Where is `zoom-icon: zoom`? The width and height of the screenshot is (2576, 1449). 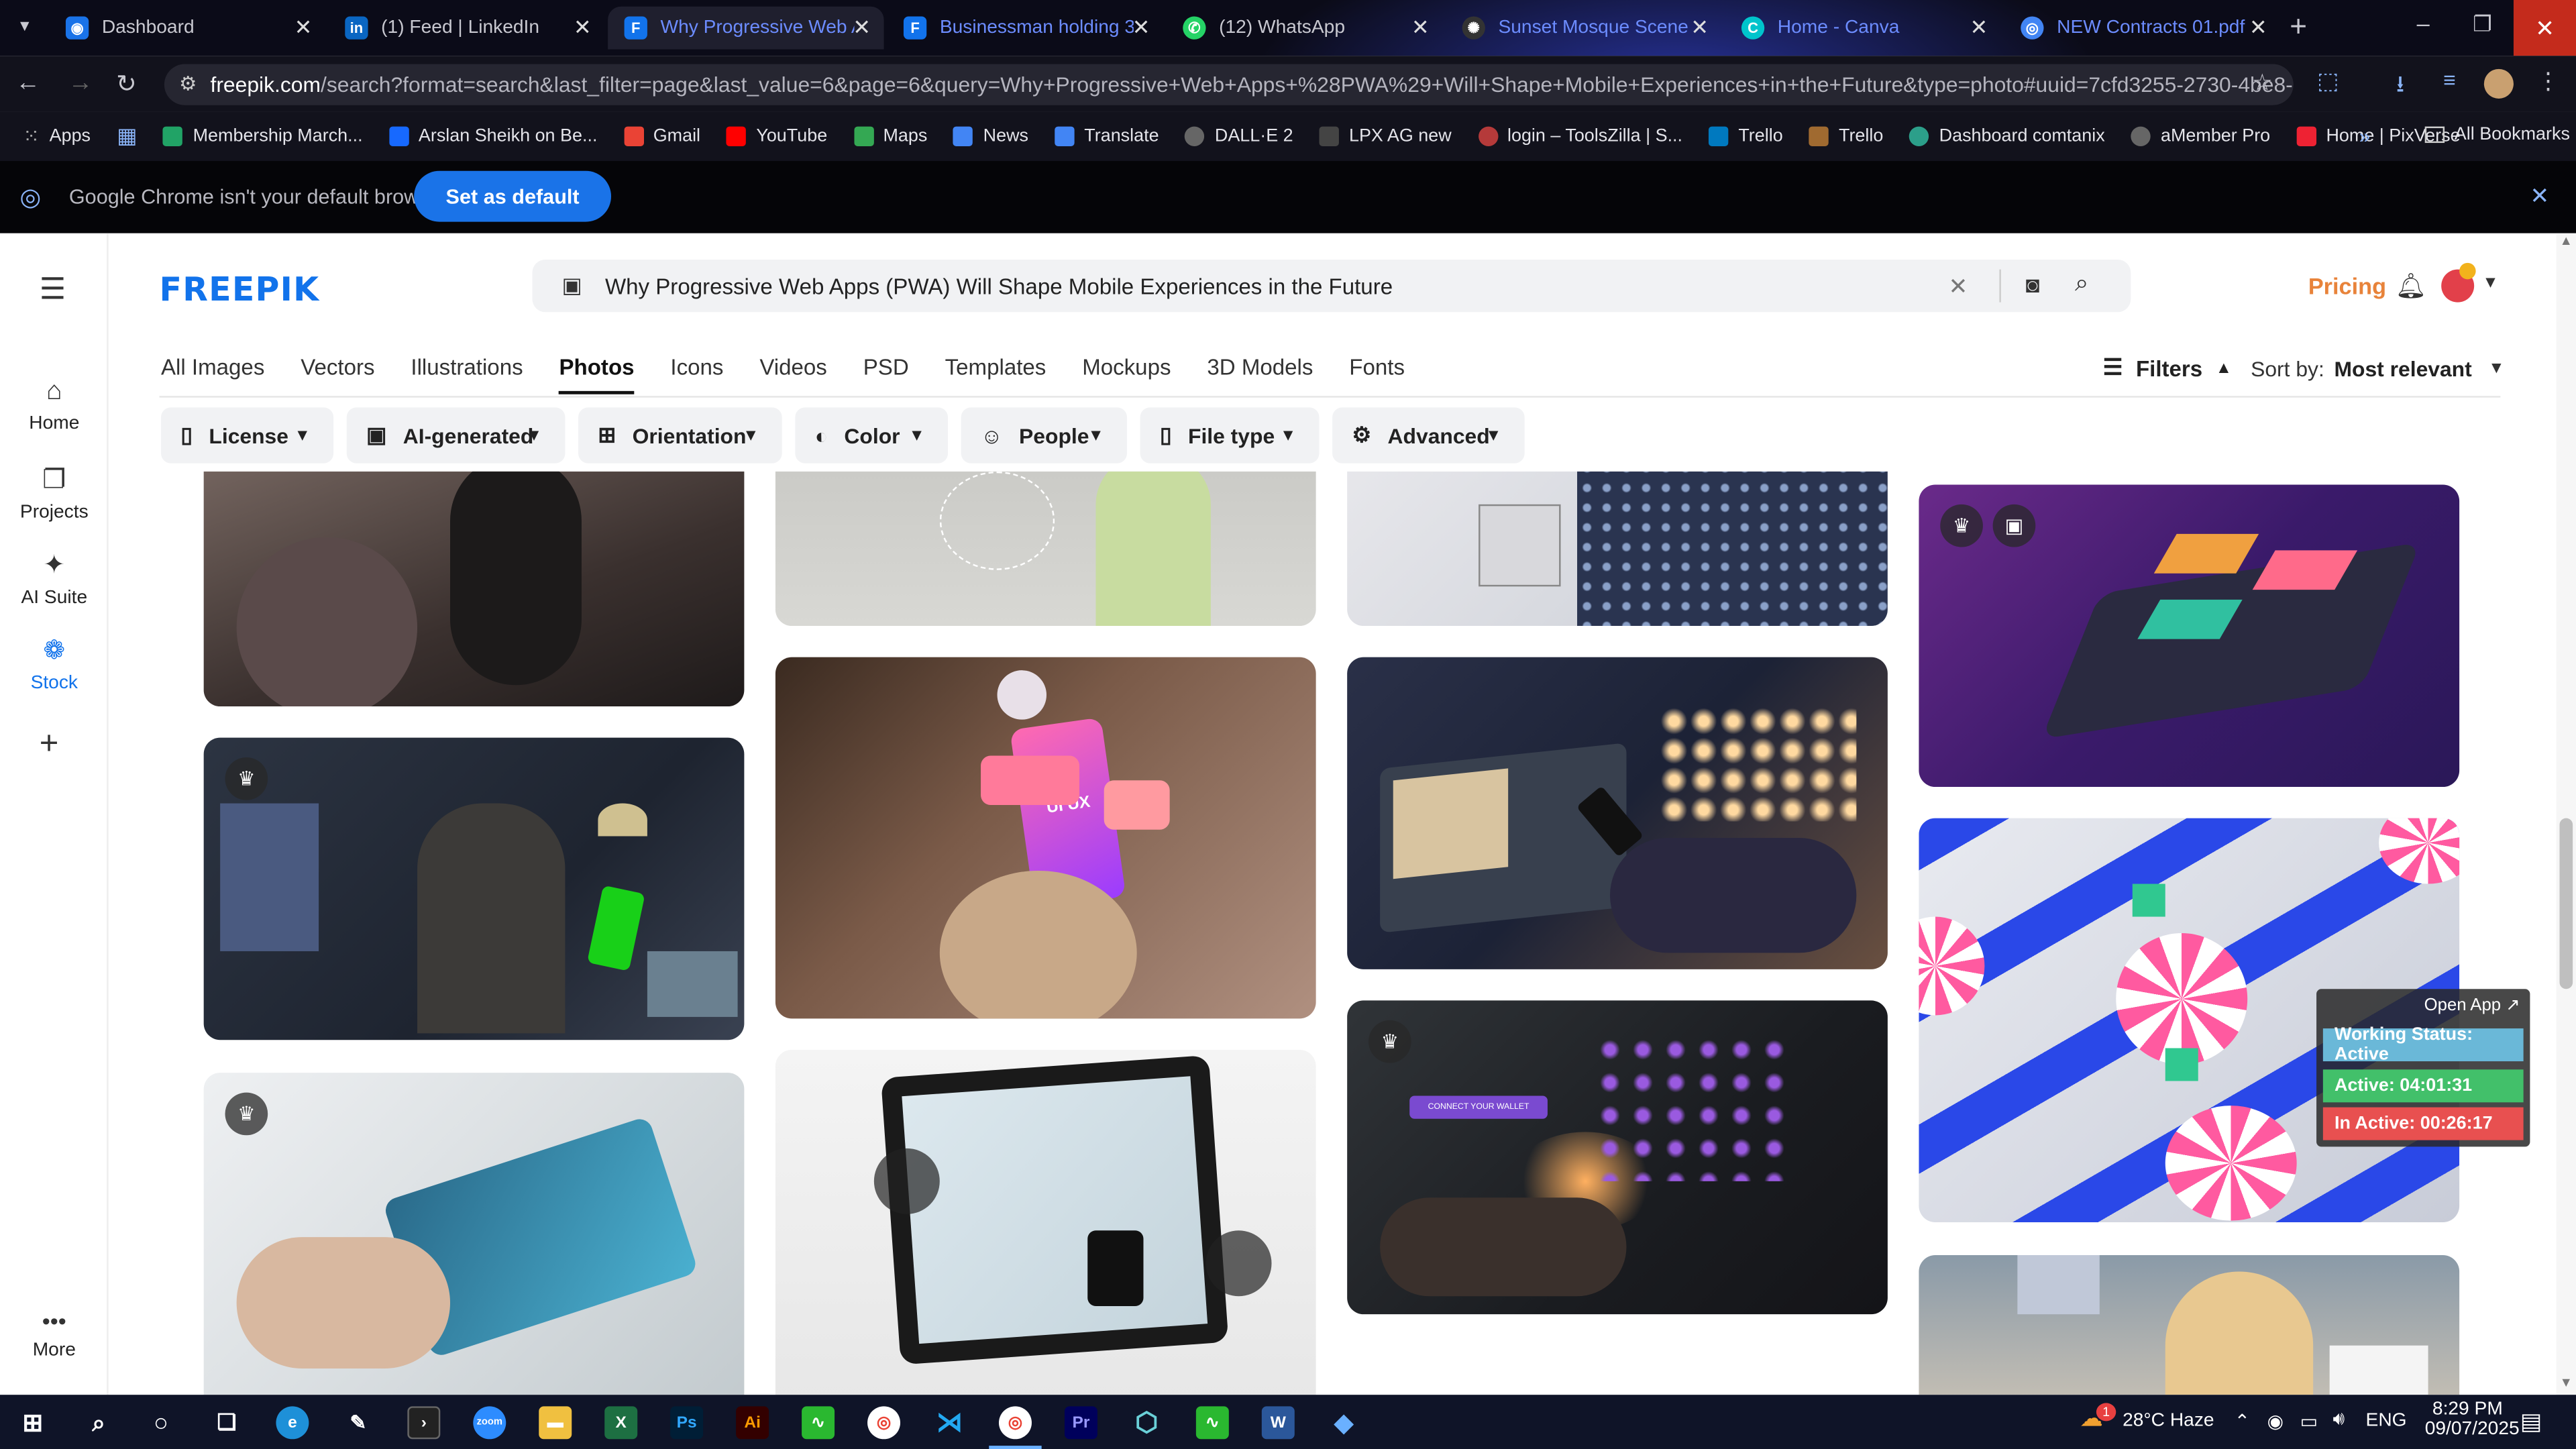
zoom-icon: zoom is located at coordinates (489, 1423).